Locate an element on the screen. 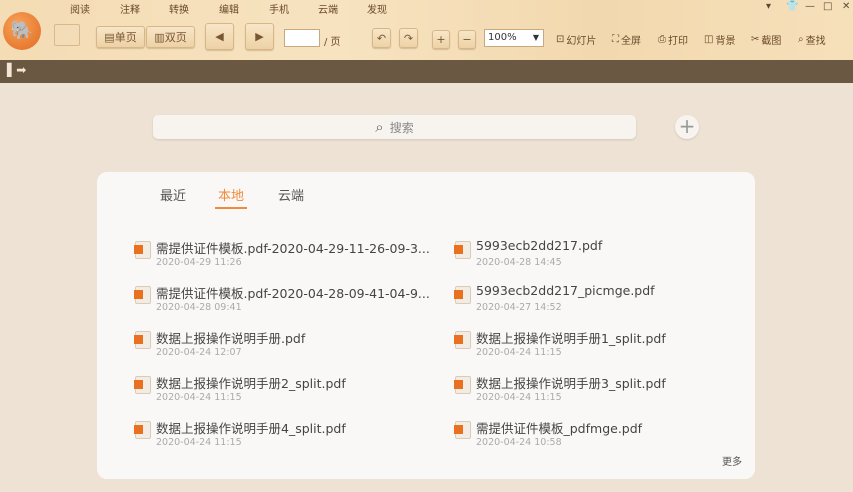 This screenshot has width=853, height=492. add-file-button: + is located at coordinates (687, 127).